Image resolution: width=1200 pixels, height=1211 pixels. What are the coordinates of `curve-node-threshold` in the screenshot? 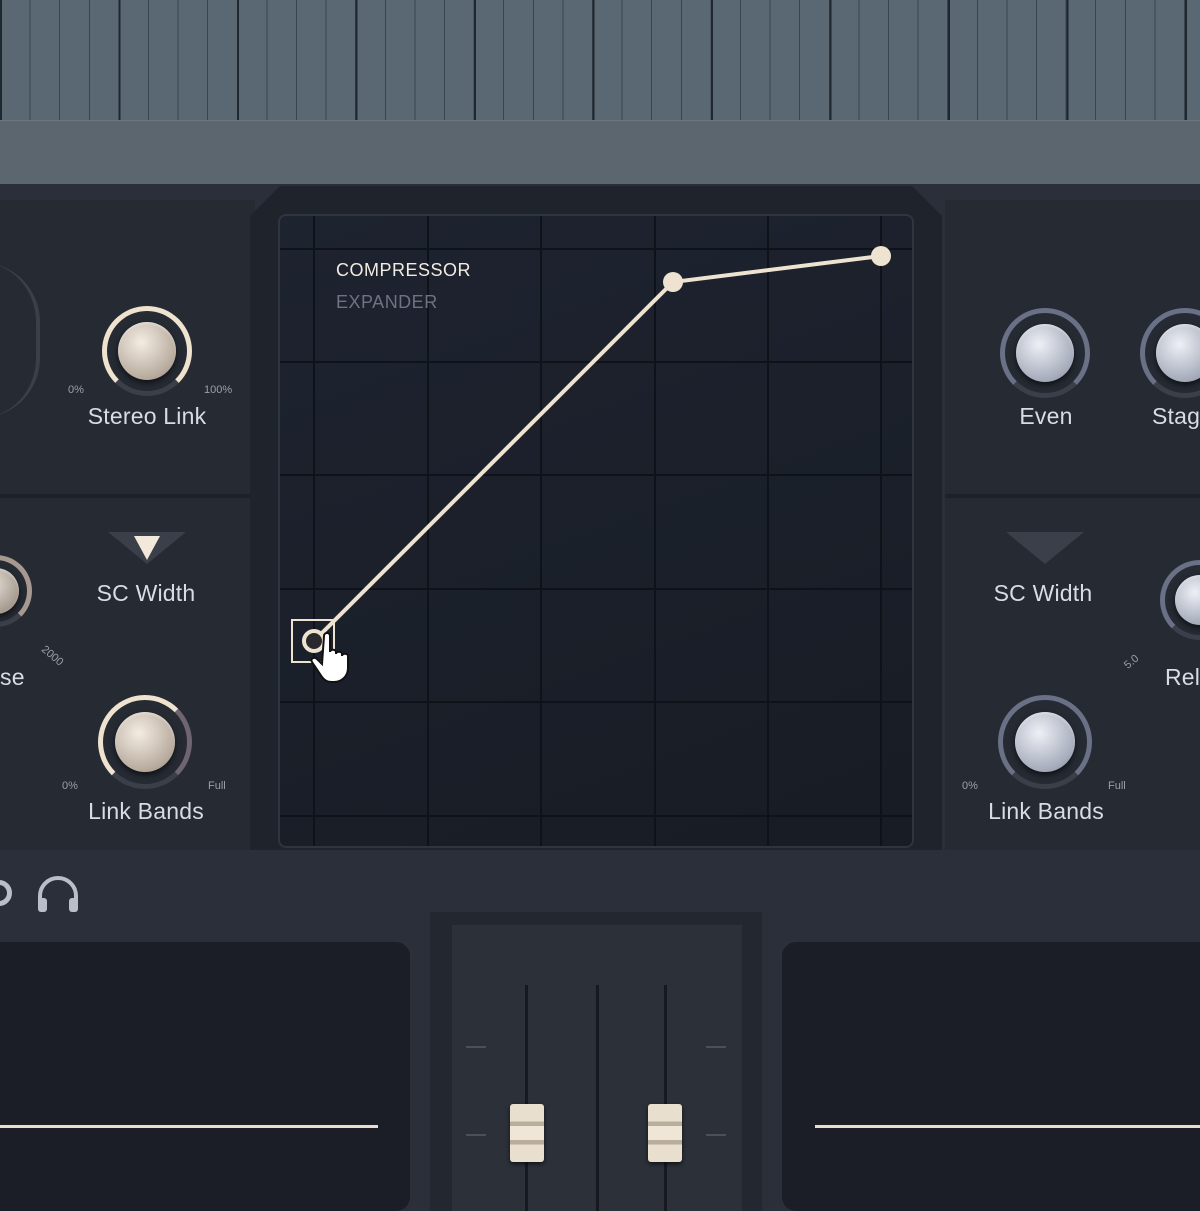 It's located at (673, 282).